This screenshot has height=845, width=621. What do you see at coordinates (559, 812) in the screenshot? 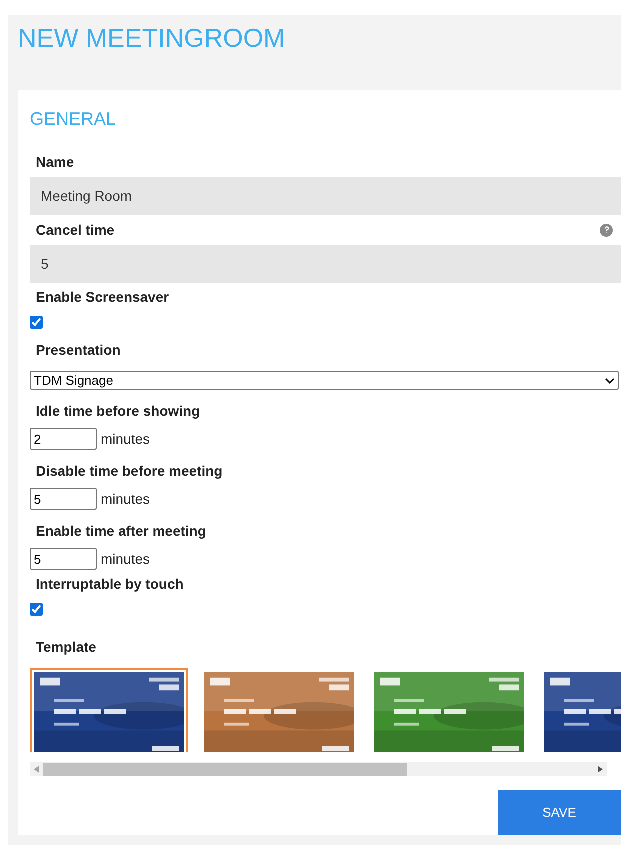
I see `save-button: SAVE` at bounding box center [559, 812].